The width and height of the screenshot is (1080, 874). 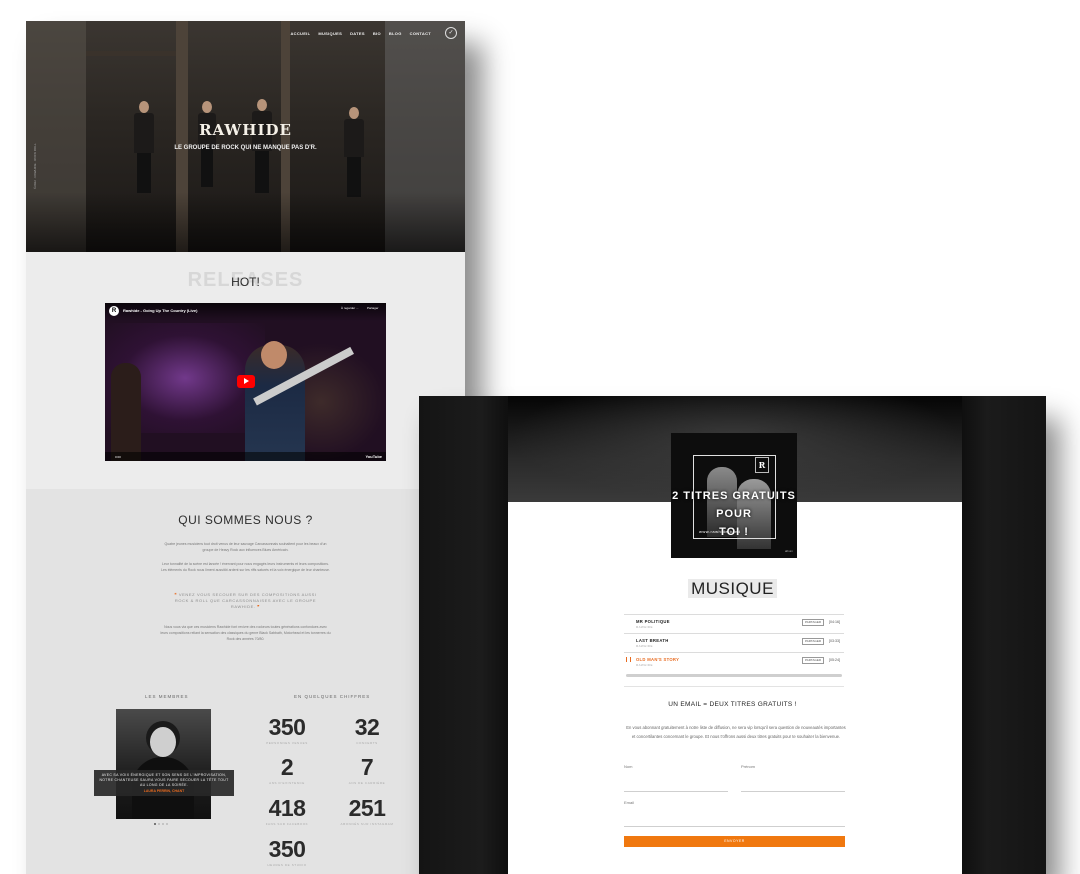 What do you see at coordinates (274, 355) in the screenshot?
I see `video-guitarist-head` at bounding box center [274, 355].